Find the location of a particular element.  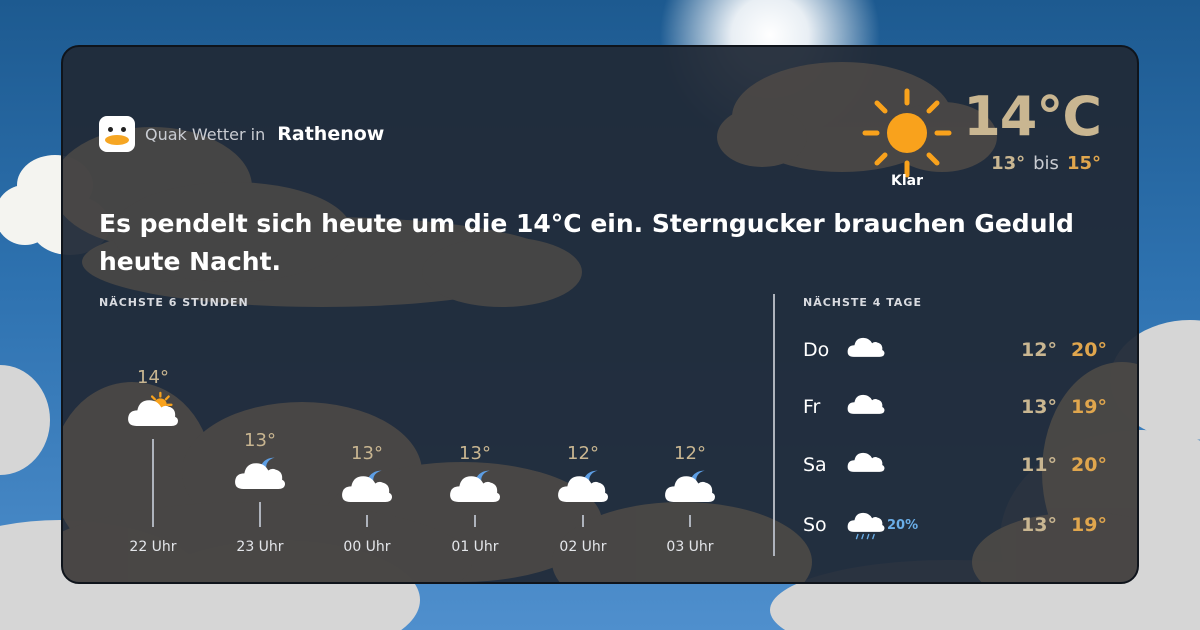

daily-item: Fr 13° 19° is located at coordinates (955, 408).